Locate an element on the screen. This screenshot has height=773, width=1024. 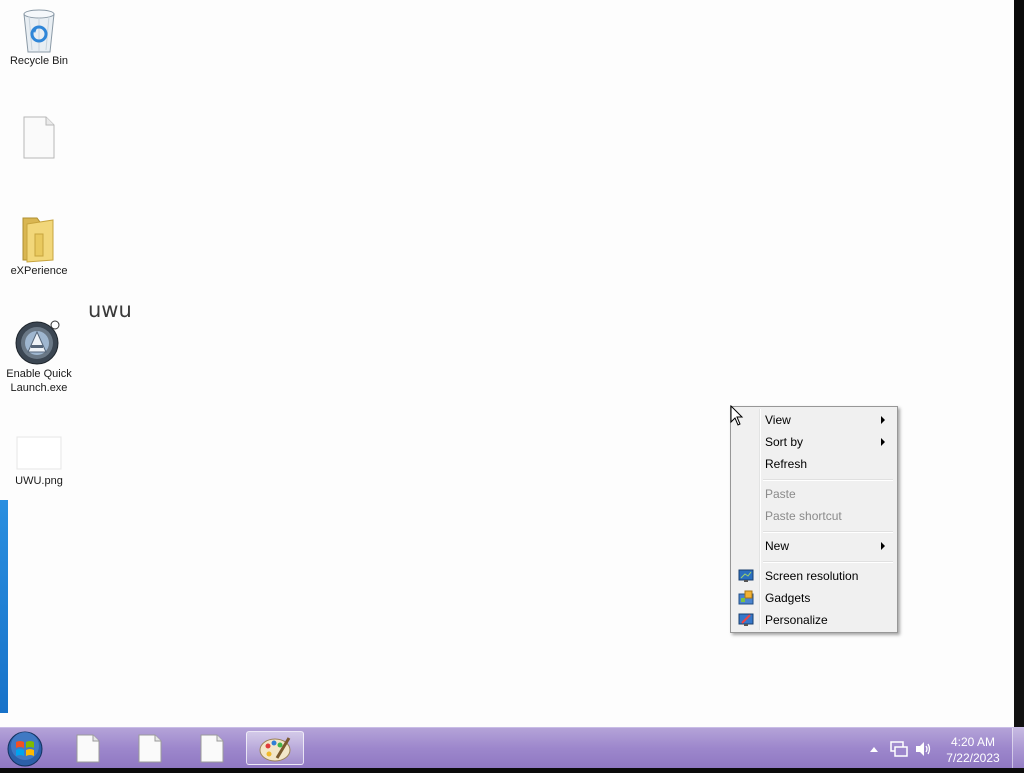
menu-item-sort-by: Sort by is located at coordinates (814, 442).